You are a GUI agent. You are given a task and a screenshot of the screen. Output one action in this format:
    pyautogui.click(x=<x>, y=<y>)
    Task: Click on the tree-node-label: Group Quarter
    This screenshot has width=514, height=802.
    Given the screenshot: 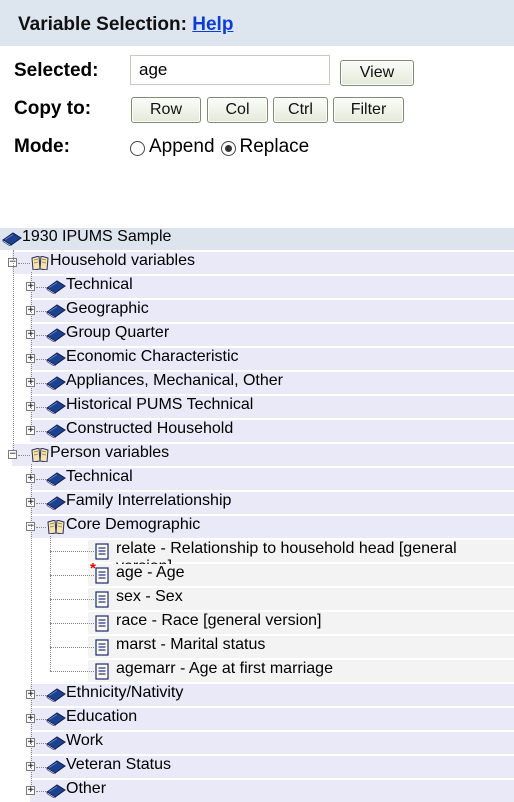 What is the action you would take?
    pyautogui.click(x=117, y=333)
    